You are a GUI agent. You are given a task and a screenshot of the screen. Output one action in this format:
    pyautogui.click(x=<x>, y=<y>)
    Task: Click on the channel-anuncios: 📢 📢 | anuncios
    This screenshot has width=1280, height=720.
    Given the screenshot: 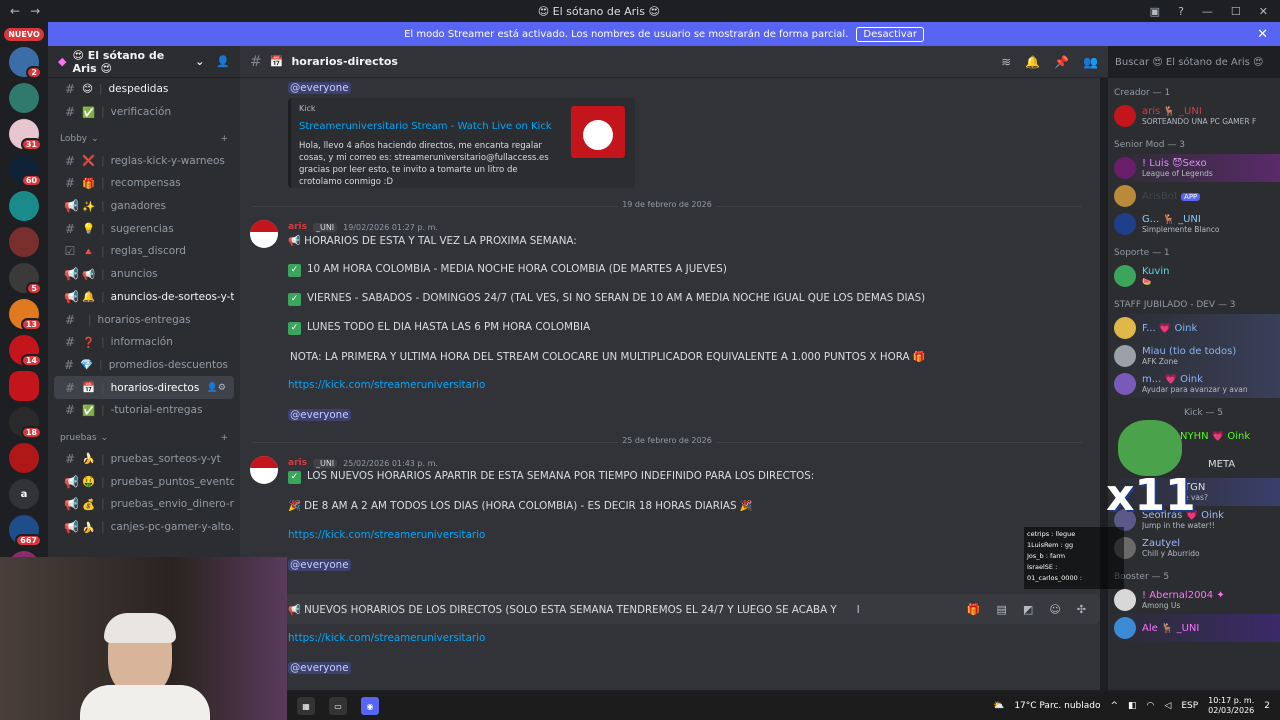 What is the action you would take?
    pyautogui.click(x=144, y=274)
    